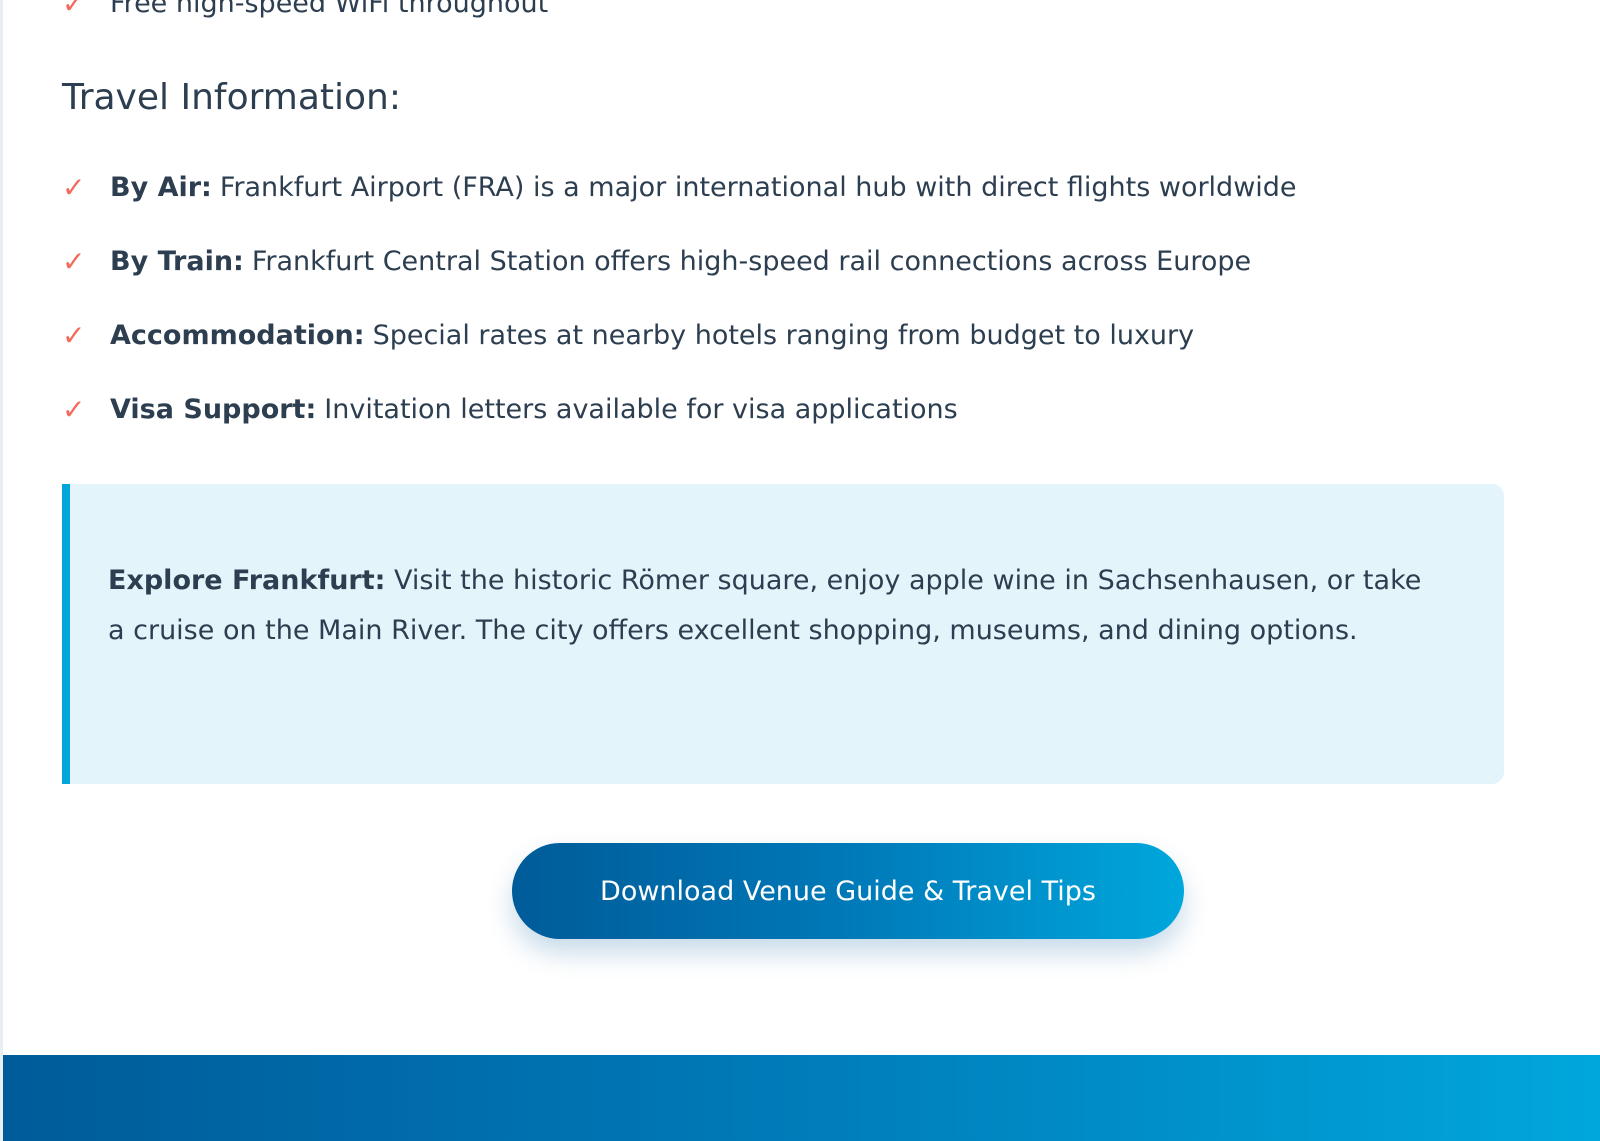 The image size is (1600, 1141). What do you see at coordinates (329, 9) in the screenshot?
I see `amenity-text: Free high-speed WiFi throughout` at bounding box center [329, 9].